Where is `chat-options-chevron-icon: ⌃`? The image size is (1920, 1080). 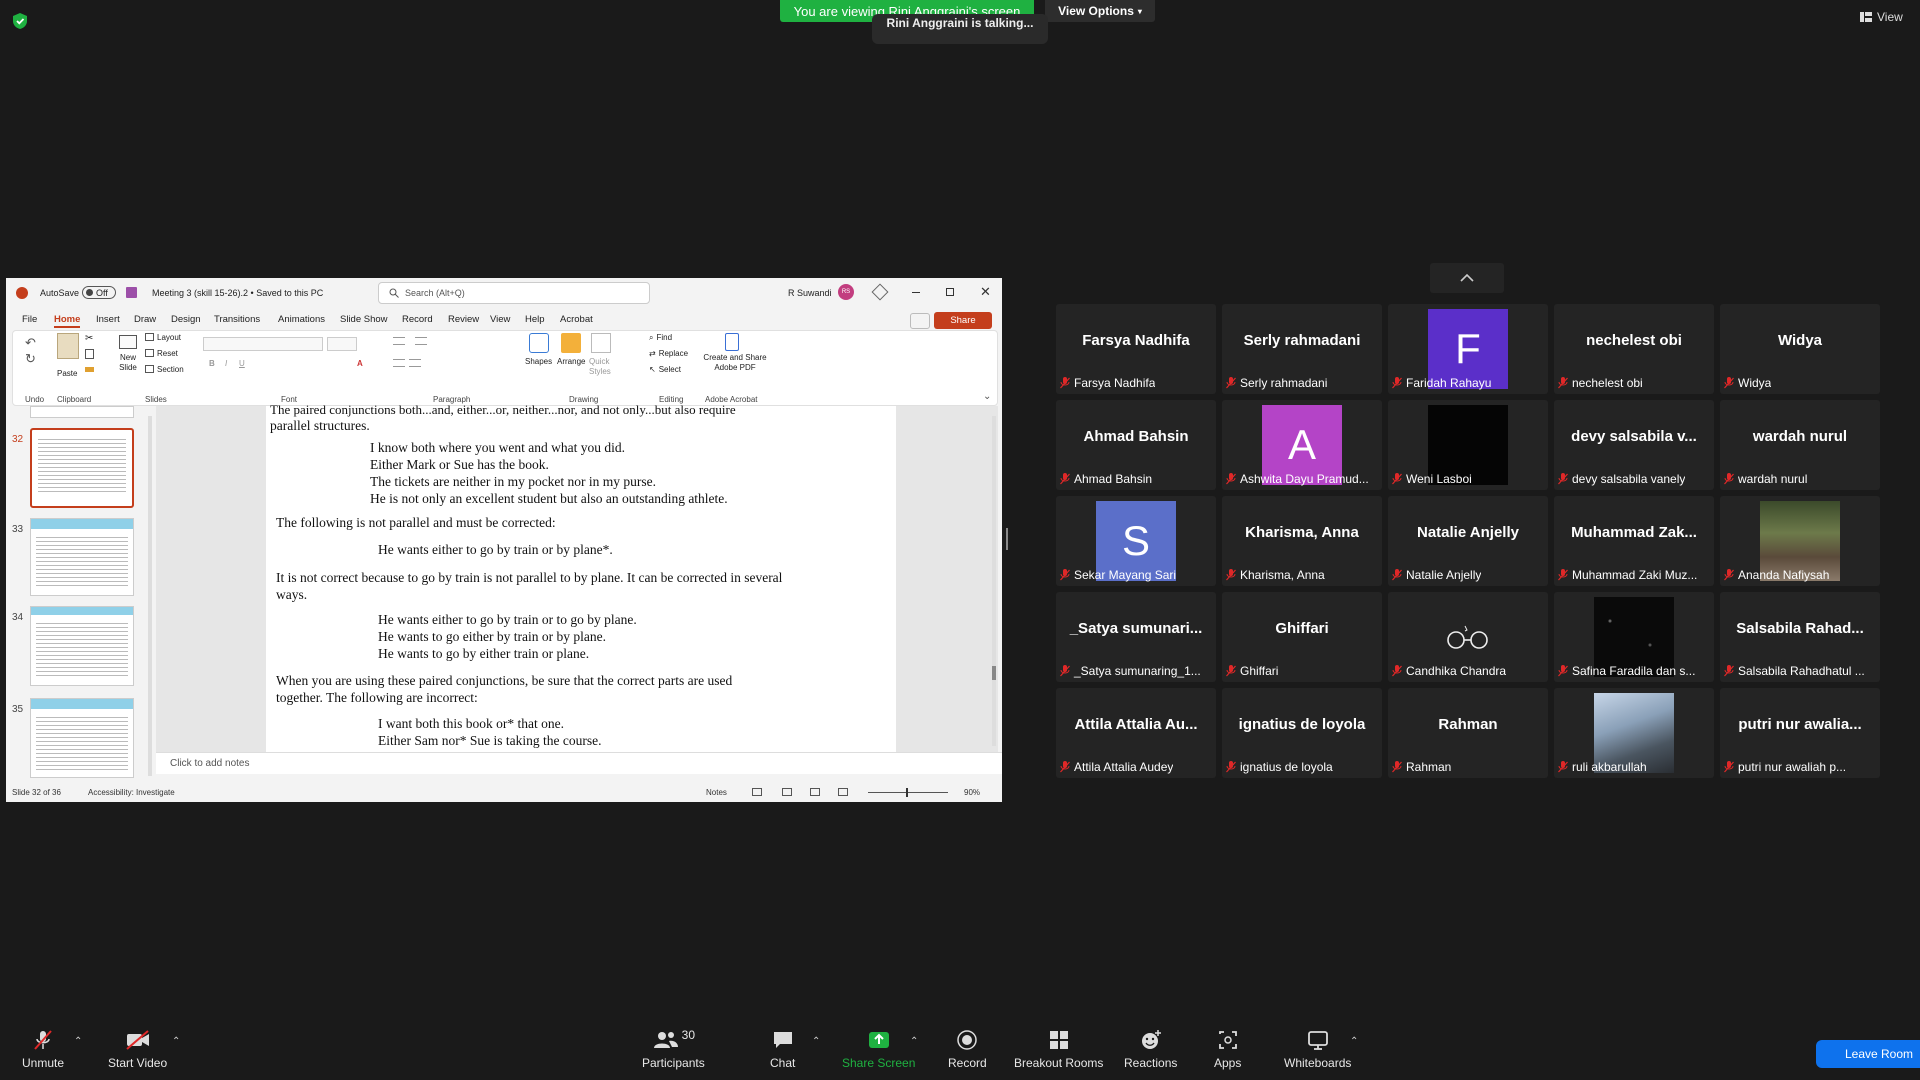 chat-options-chevron-icon: ⌃ is located at coordinates (816, 1041).